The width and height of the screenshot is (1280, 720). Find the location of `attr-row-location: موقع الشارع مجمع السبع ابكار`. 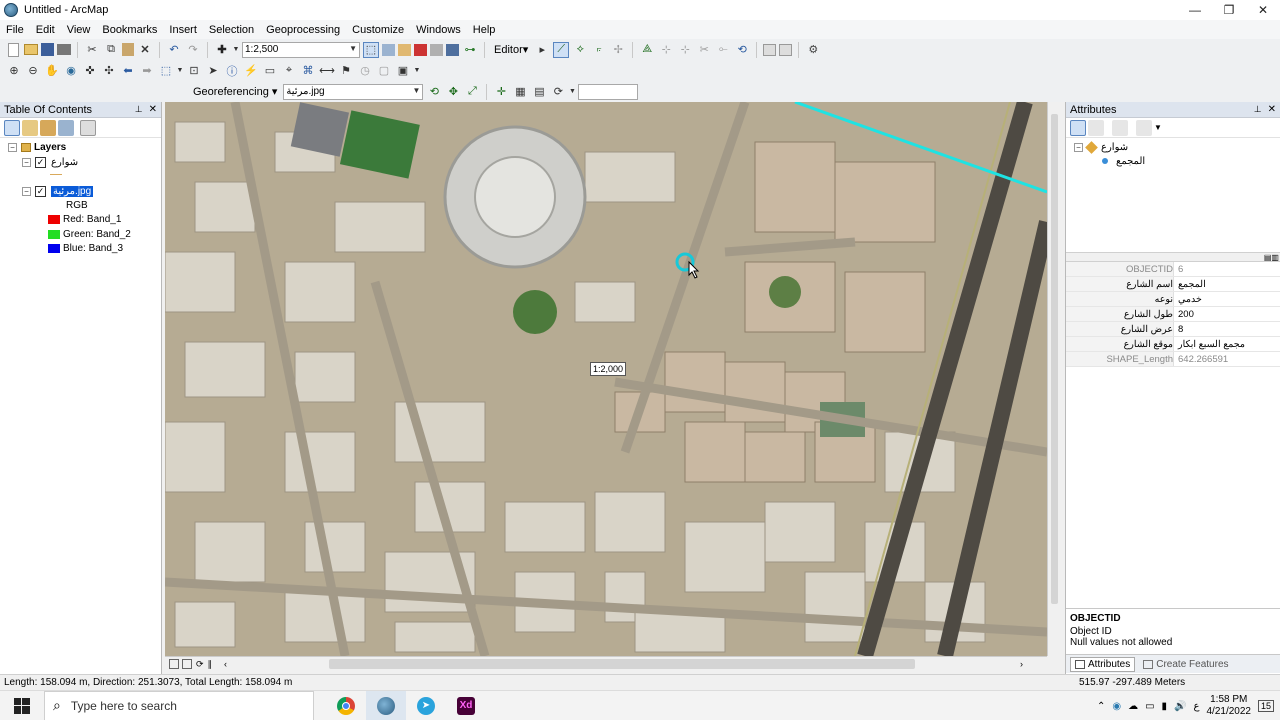

attr-row-location: موقع الشارع مجمع السبع ابكار is located at coordinates (1173, 344).